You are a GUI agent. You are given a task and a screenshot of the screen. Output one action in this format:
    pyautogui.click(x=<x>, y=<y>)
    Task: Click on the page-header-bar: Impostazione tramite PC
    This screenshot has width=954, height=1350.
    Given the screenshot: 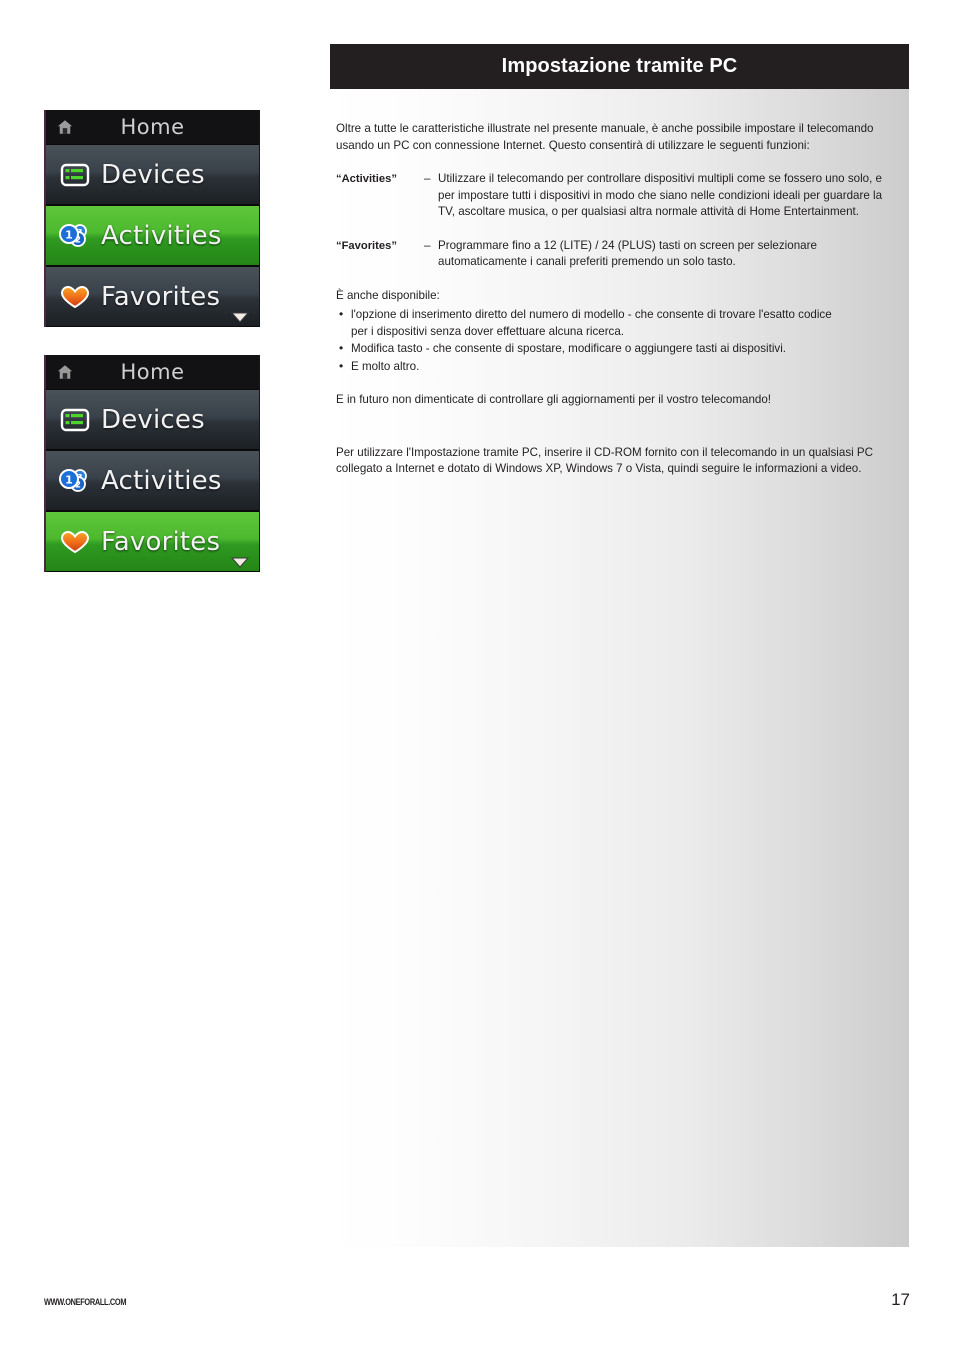 What is the action you would take?
    pyautogui.click(x=619, y=66)
    